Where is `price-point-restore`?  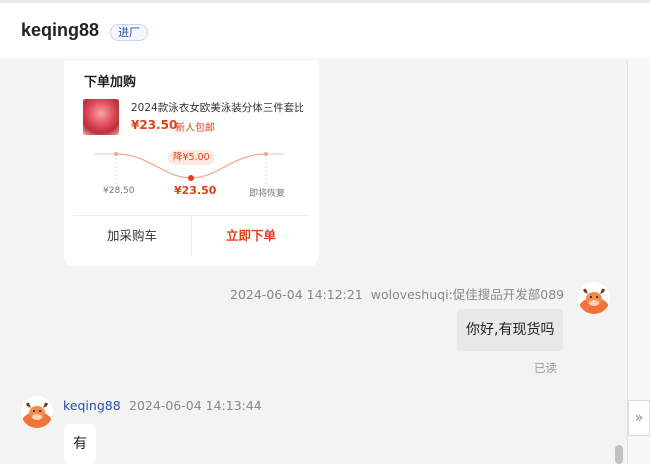 price-point-restore is located at coordinates (266, 154).